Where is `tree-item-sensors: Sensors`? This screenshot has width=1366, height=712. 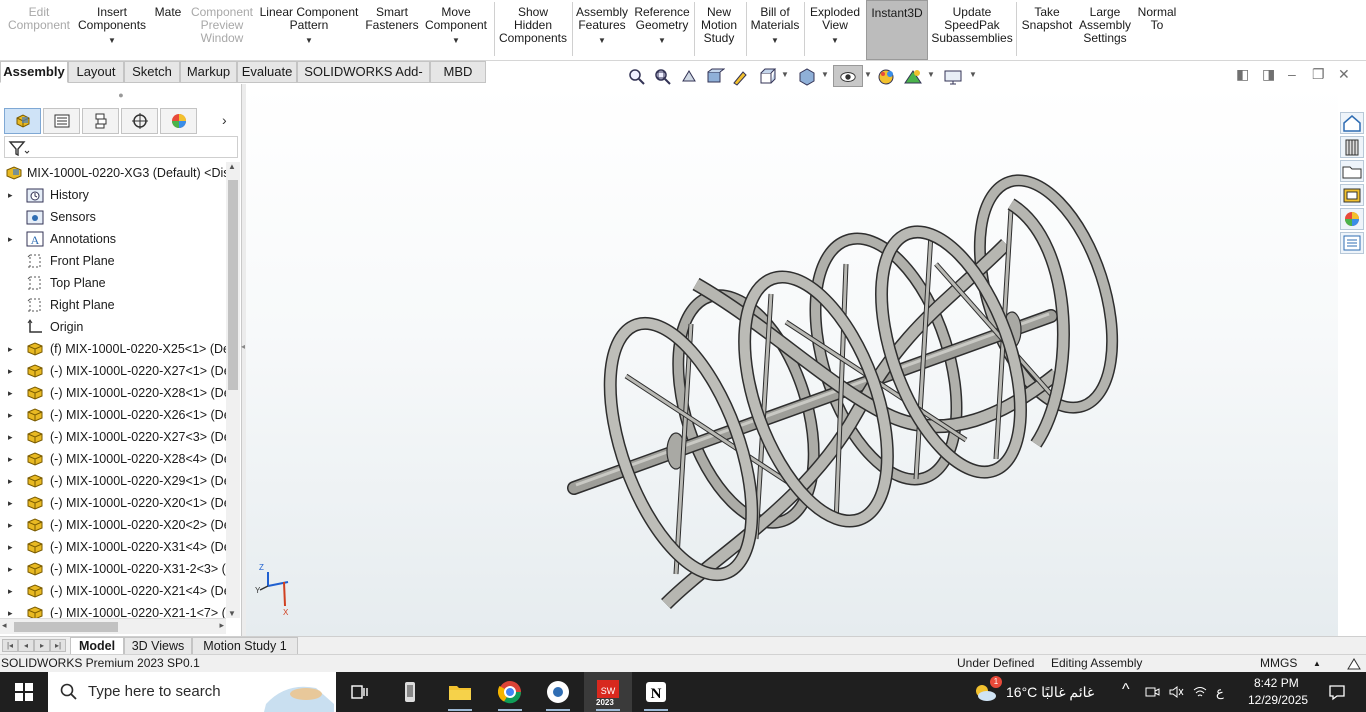 tree-item-sensors: Sensors is located at coordinates (113, 217).